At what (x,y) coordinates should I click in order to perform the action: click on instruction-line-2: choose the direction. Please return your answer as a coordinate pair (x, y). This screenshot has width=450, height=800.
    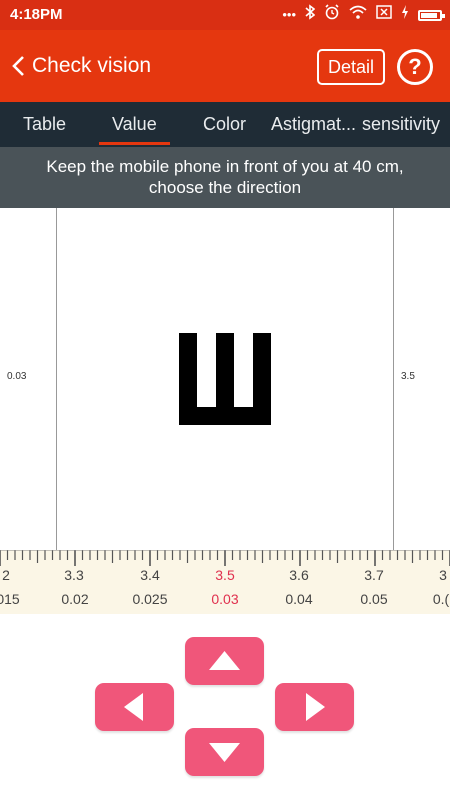
    Looking at the image, I should click on (225, 187).